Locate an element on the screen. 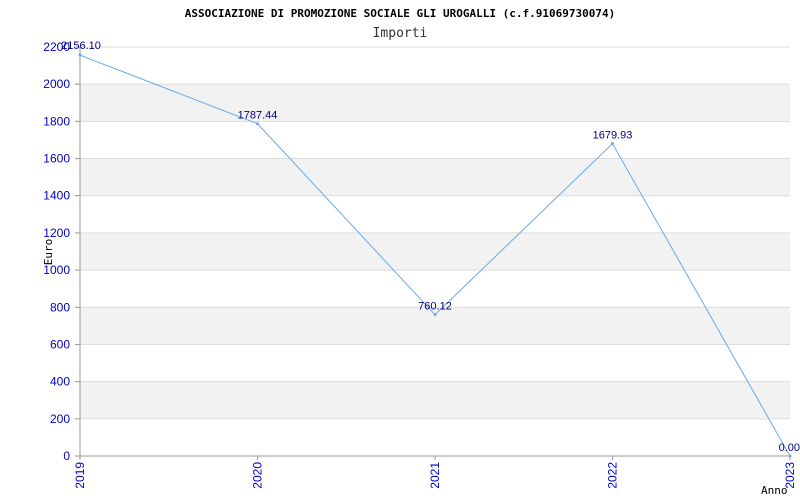 The height and width of the screenshot is (500, 800). y-tick-label: 0 is located at coordinates (66, 456).